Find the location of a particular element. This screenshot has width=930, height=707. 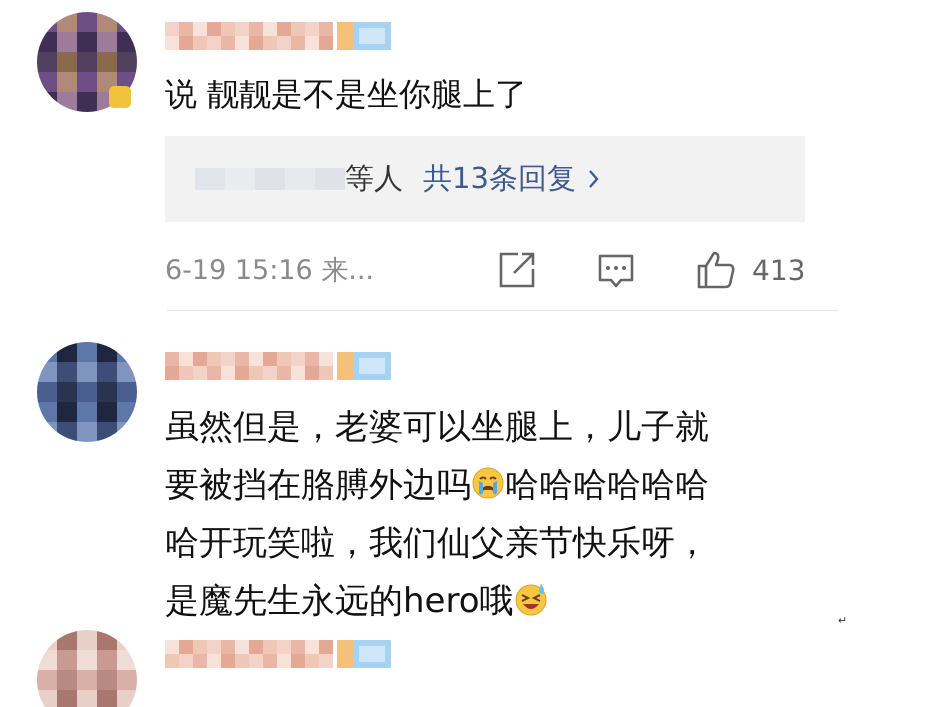

laughing-face-icon is located at coordinates (531, 599).